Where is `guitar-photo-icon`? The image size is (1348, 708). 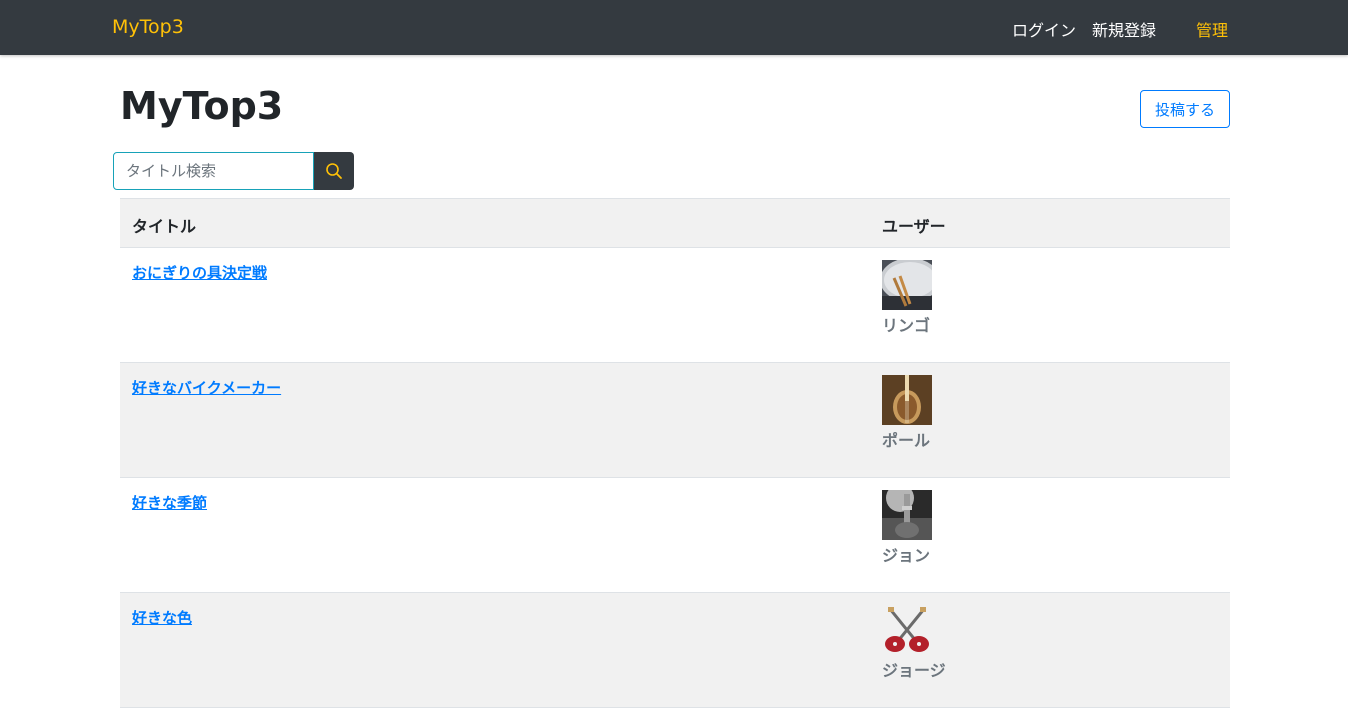 guitar-photo-icon is located at coordinates (907, 515).